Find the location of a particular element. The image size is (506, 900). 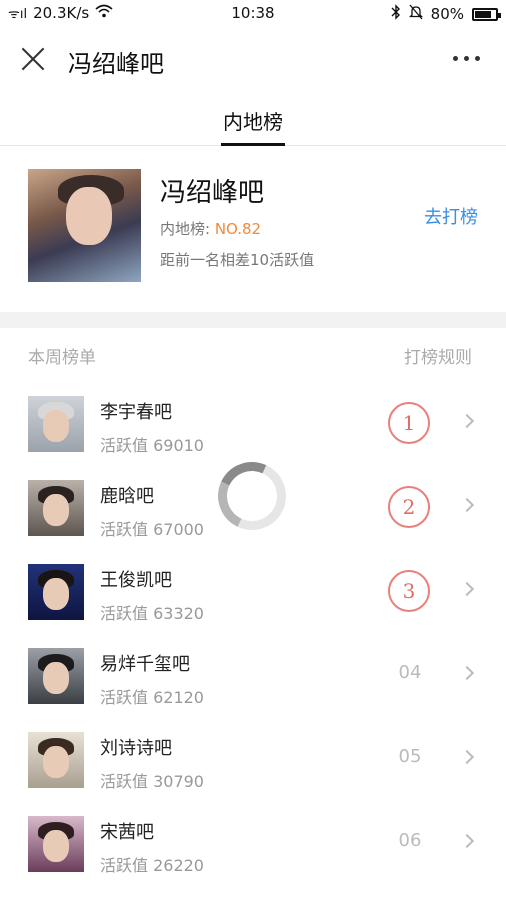

section-header: 本周榜单 打榜规则 is located at coordinates (253, 353).